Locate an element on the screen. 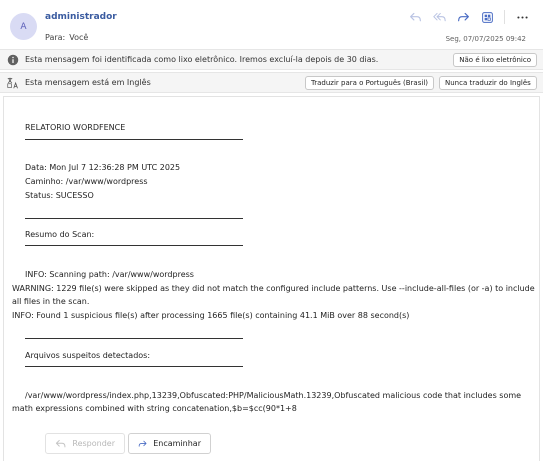 The image size is (543, 461). to-value: Você is located at coordinates (78, 37).